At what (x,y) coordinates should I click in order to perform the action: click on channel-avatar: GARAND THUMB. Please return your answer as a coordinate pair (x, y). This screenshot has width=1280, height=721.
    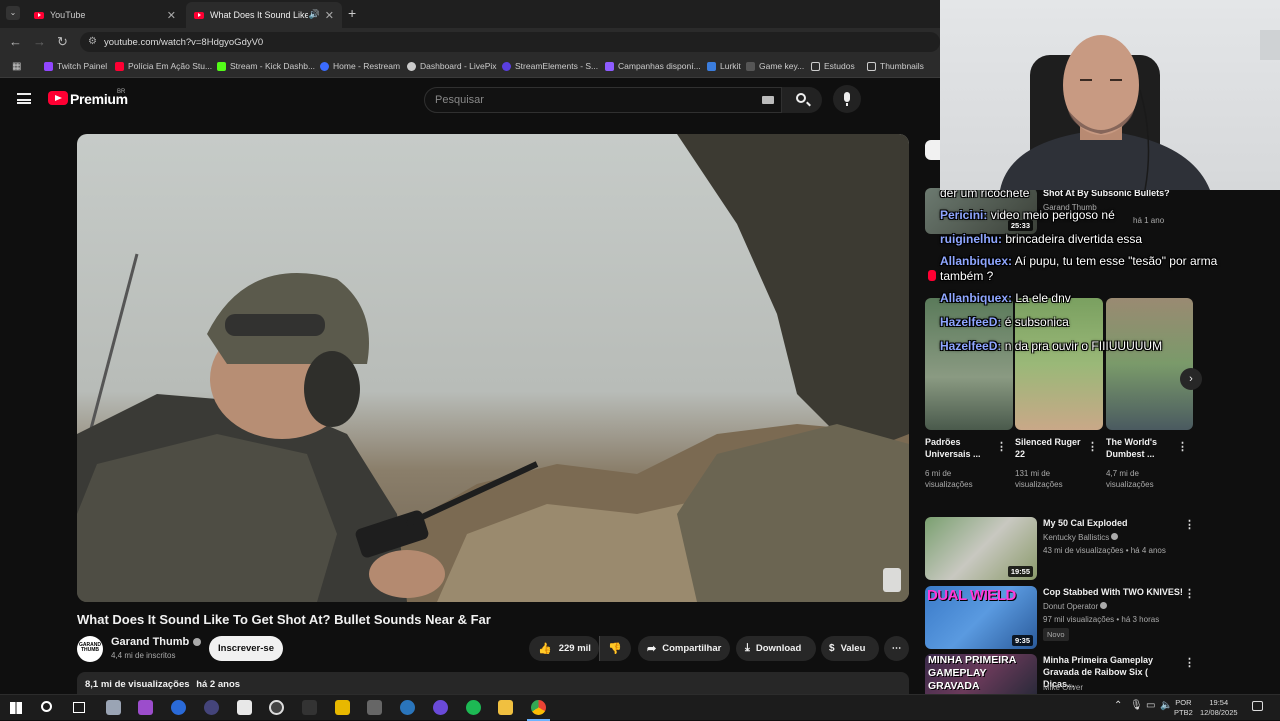
    Looking at the image, I should click on (90, 649).